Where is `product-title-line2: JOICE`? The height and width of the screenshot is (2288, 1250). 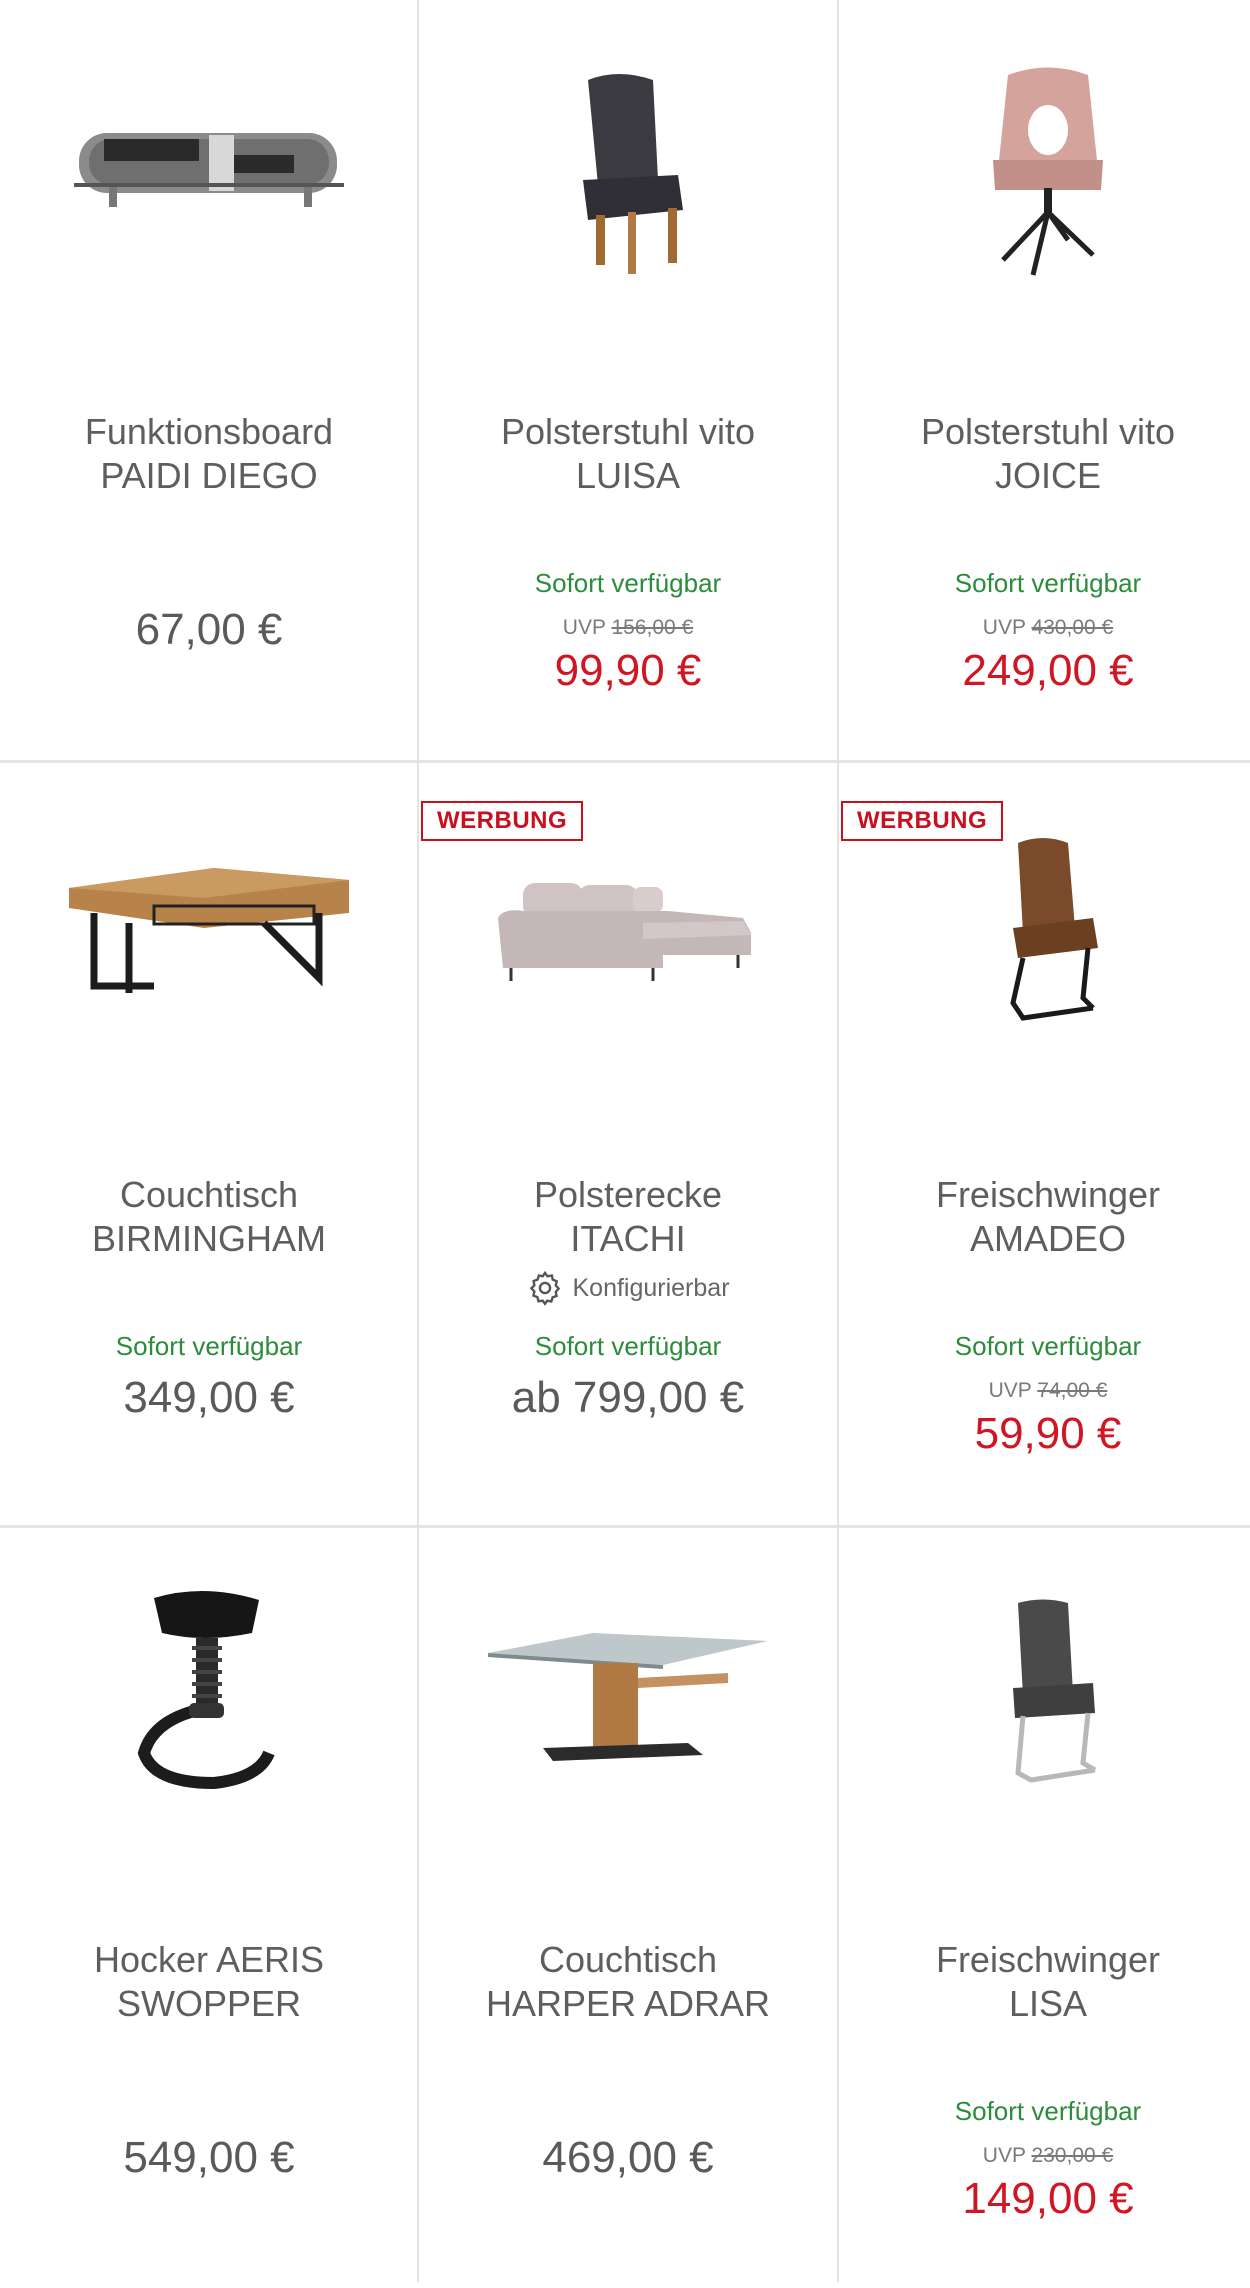 product-title-line2: JOICE is located at coordinates (1047, 475).